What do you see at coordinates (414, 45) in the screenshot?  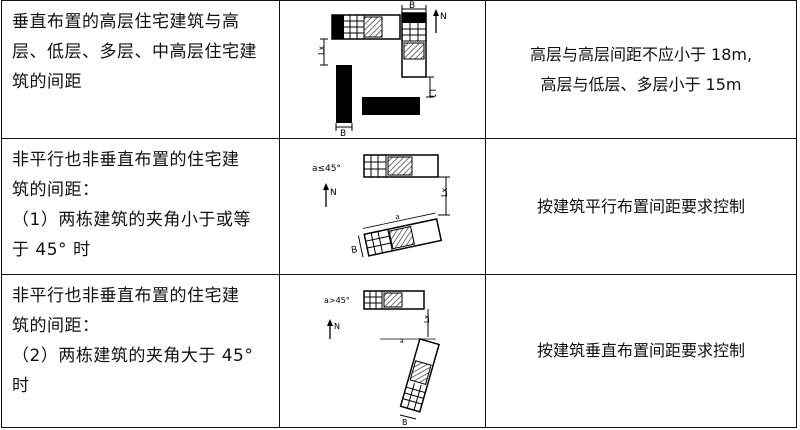 I see `building-right` at bounding box center [414, 45].